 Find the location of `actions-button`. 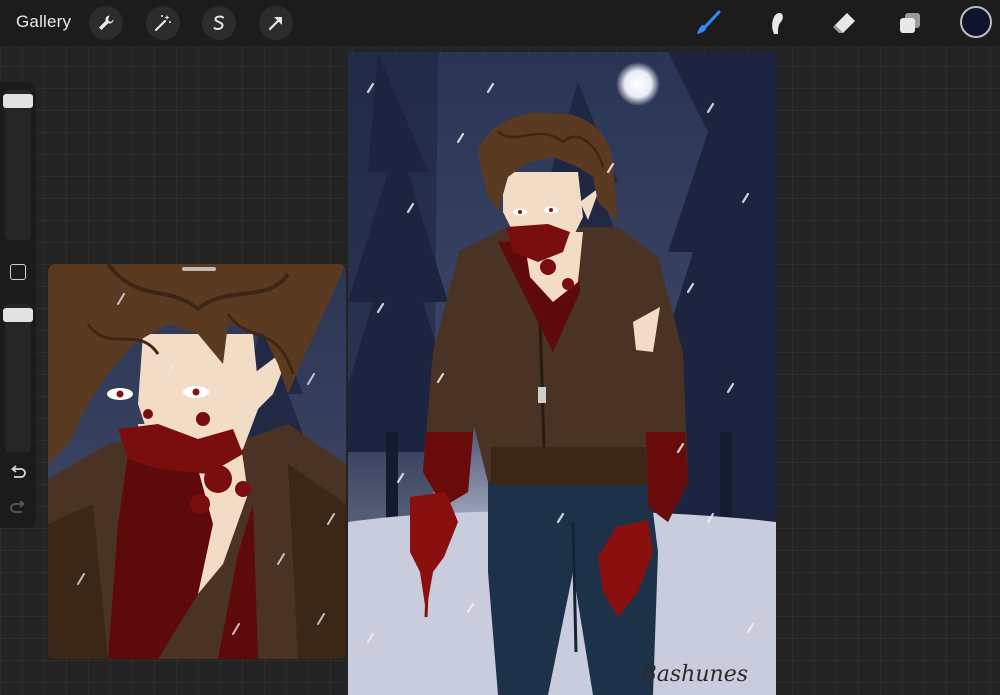

actions-button is located at coordinates (106, 23).